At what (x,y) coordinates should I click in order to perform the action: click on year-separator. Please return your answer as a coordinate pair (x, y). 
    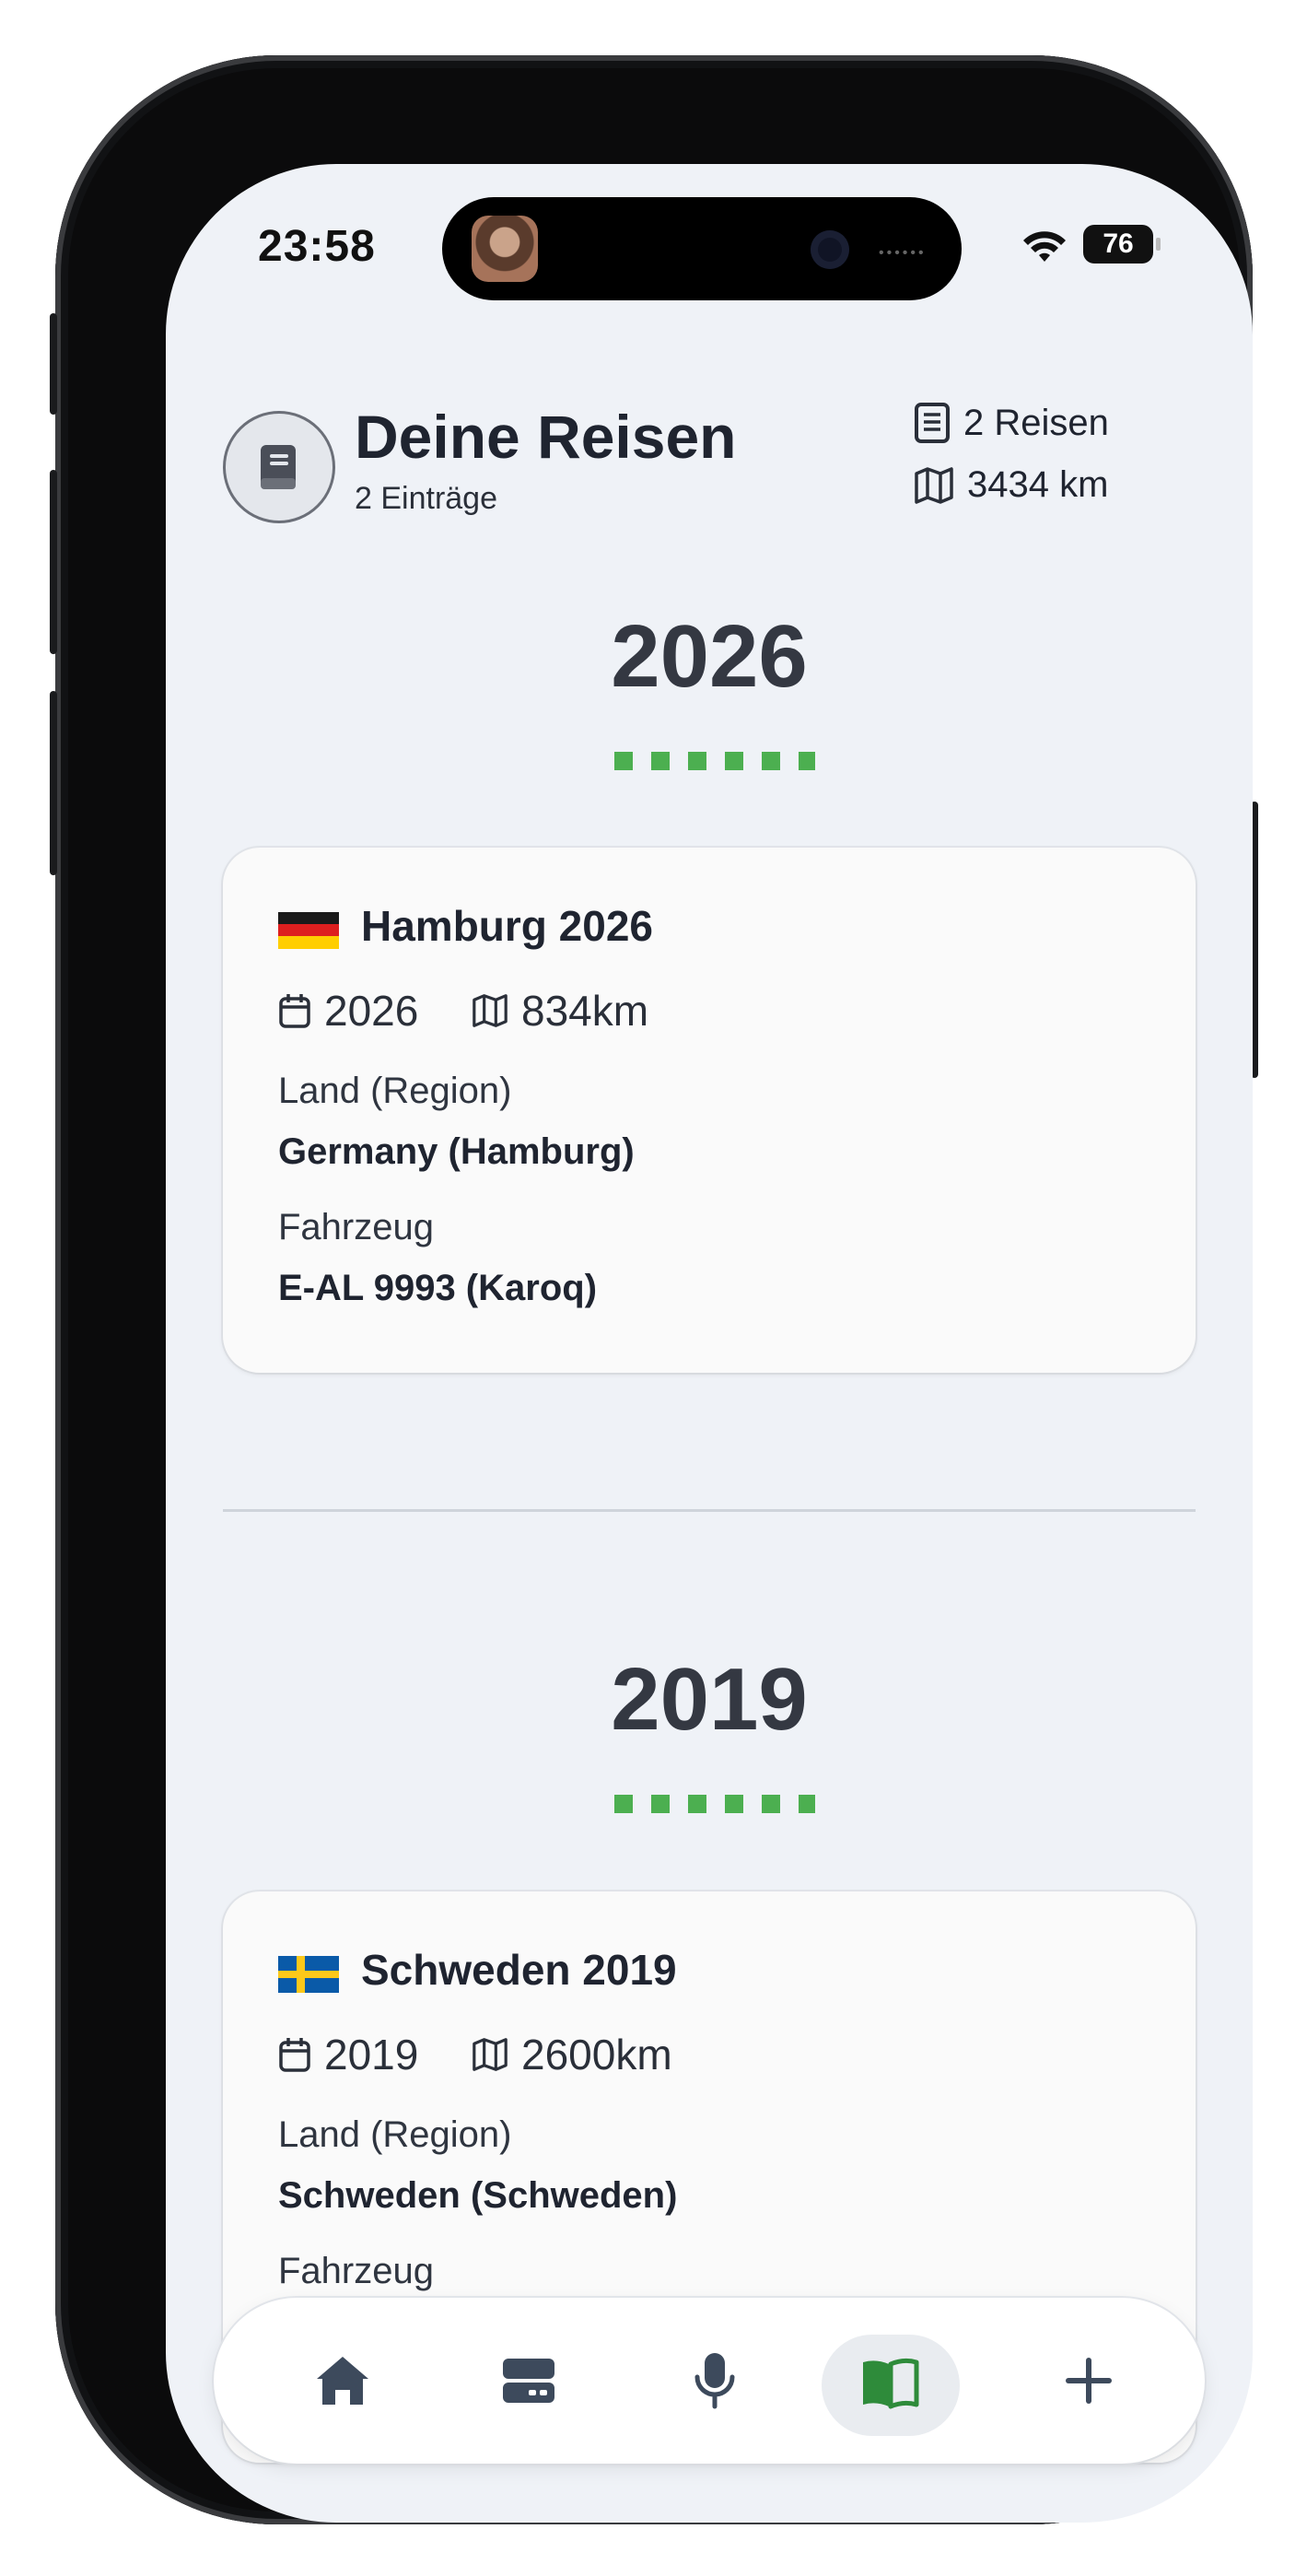
    Looking at the image, I should click on (710, 1510).